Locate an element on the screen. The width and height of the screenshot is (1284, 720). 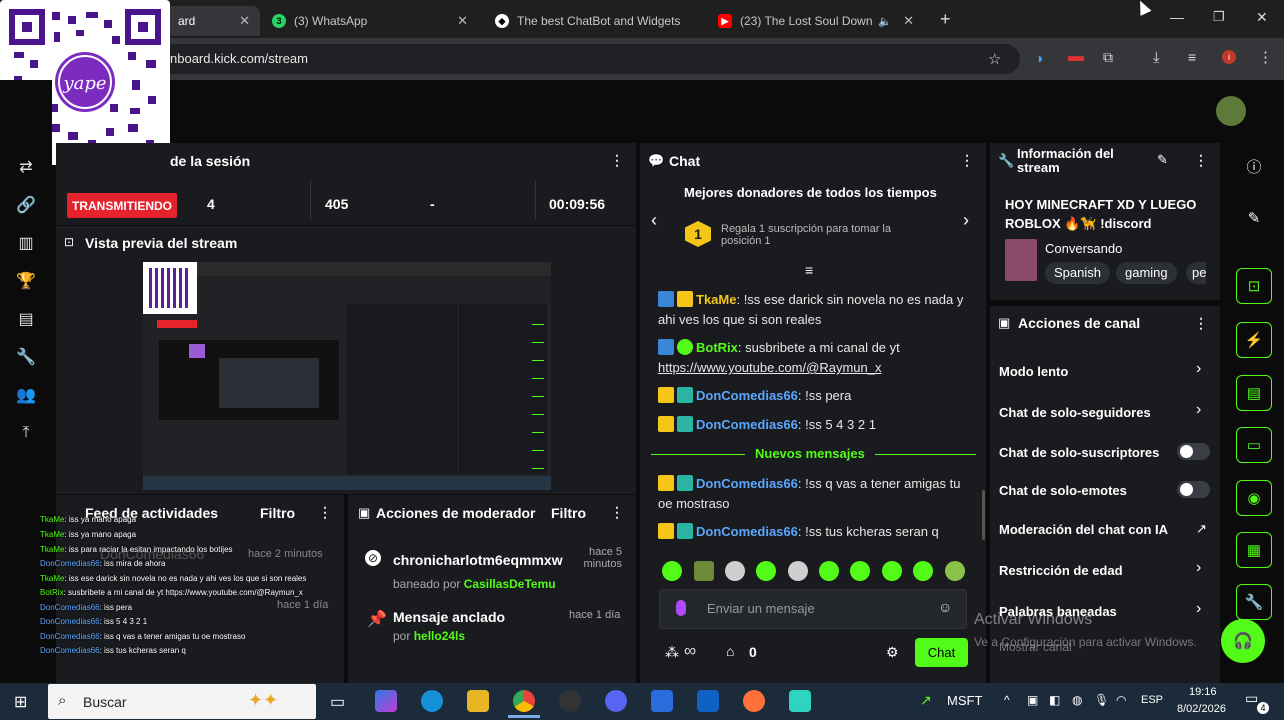
chart-icon: ▥ is located at coordinates (26, 243).